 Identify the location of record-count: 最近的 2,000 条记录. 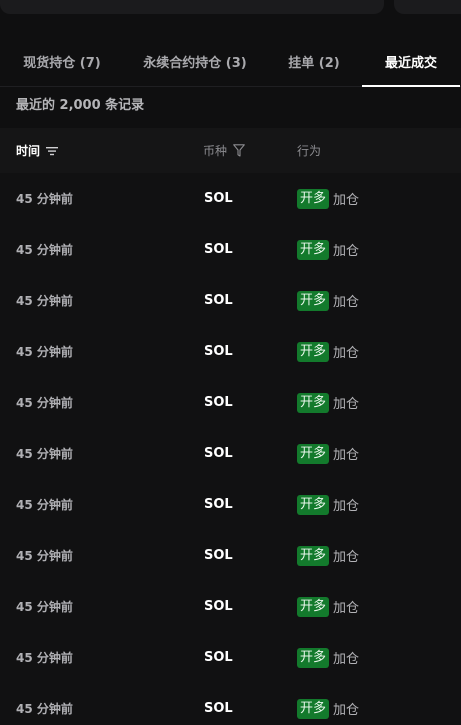
(80, 105).